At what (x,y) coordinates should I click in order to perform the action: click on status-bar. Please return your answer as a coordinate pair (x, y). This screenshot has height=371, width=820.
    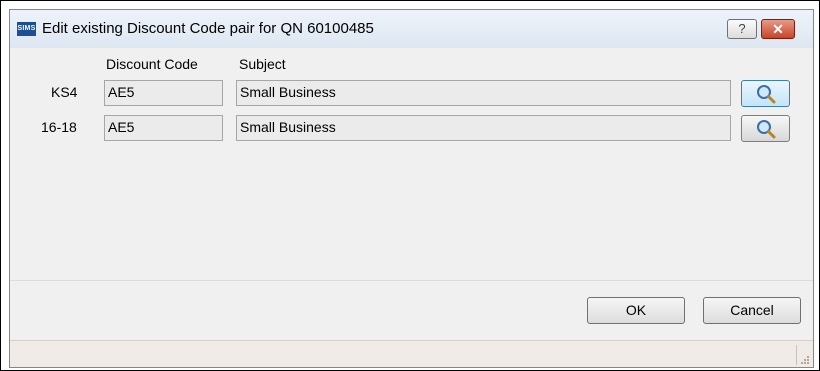
    Looking at the image, I should click on (411, 353).